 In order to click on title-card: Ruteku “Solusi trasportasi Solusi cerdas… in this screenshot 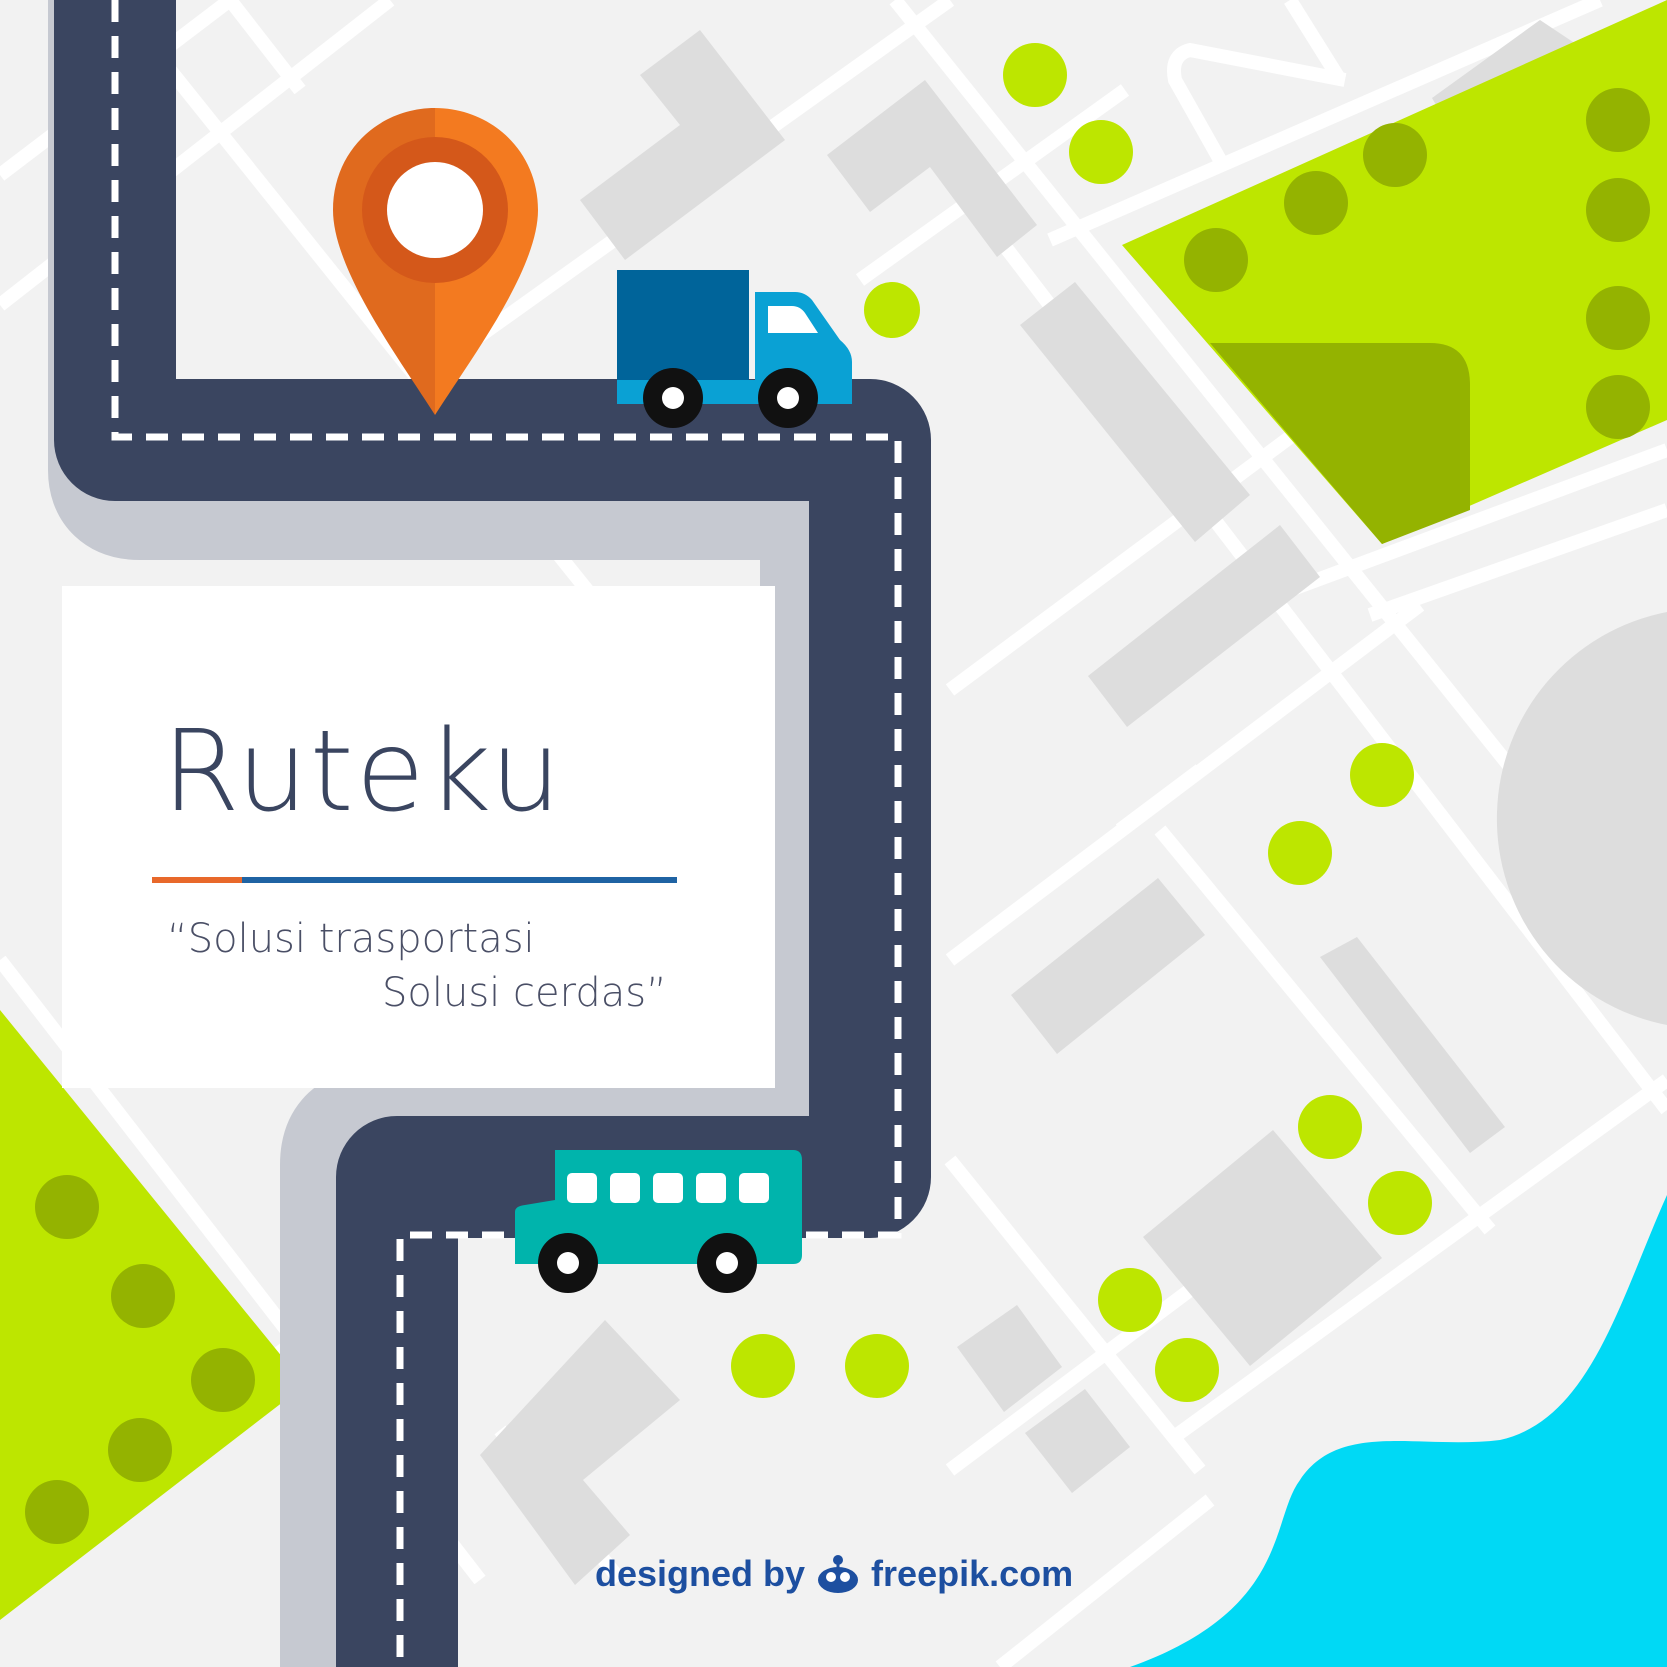, I will do `click(418, 837)`.